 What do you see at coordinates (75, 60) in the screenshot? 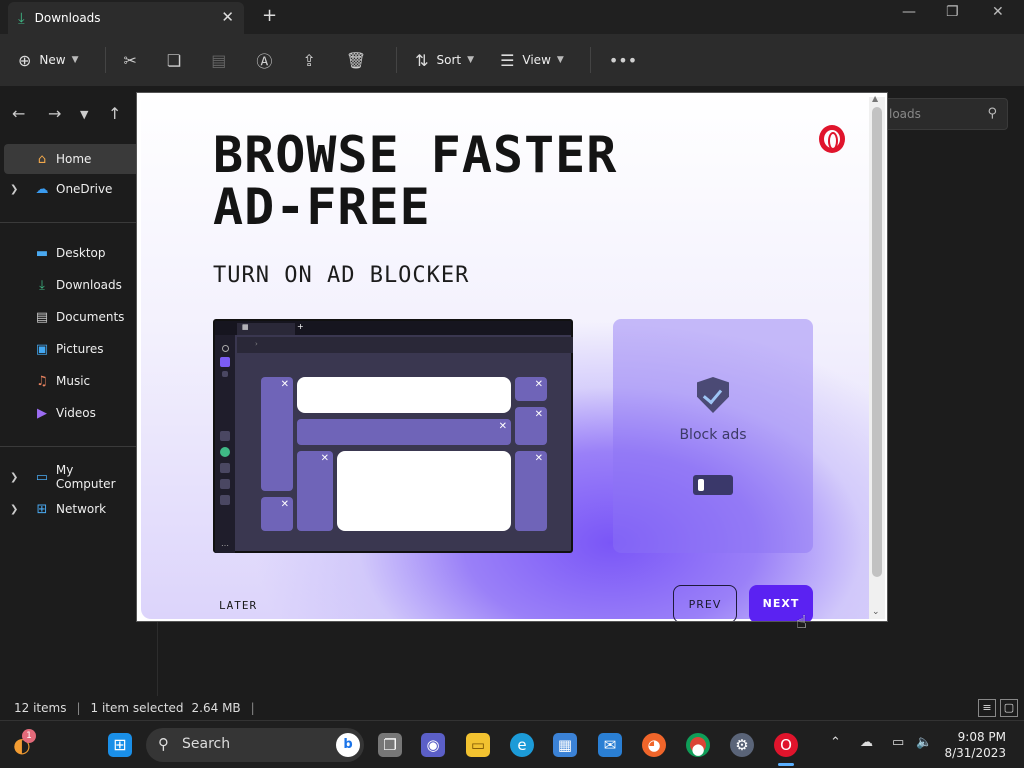
I see `chevron-down-icon: ▼` at bounding box center [75, 60].